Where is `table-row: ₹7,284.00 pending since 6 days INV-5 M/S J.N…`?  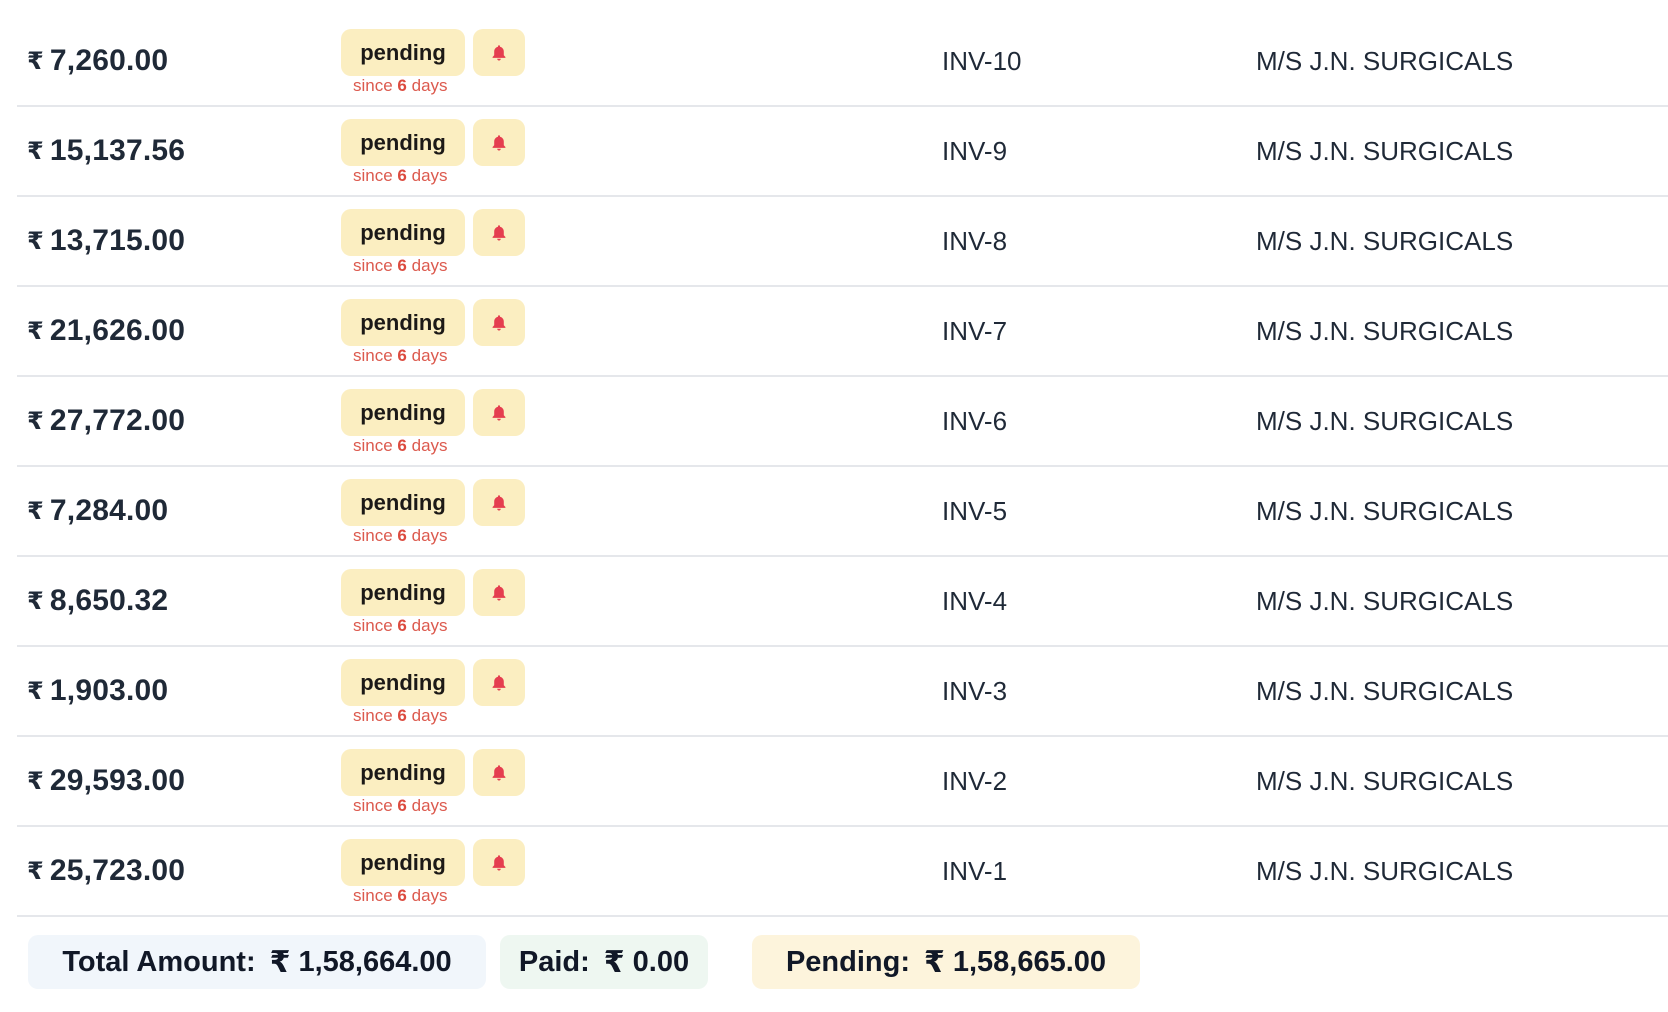
table-row: ₹7,284.00 pending since 6 days INV-5 M/S J.N… is located at coordinates (842, 512).